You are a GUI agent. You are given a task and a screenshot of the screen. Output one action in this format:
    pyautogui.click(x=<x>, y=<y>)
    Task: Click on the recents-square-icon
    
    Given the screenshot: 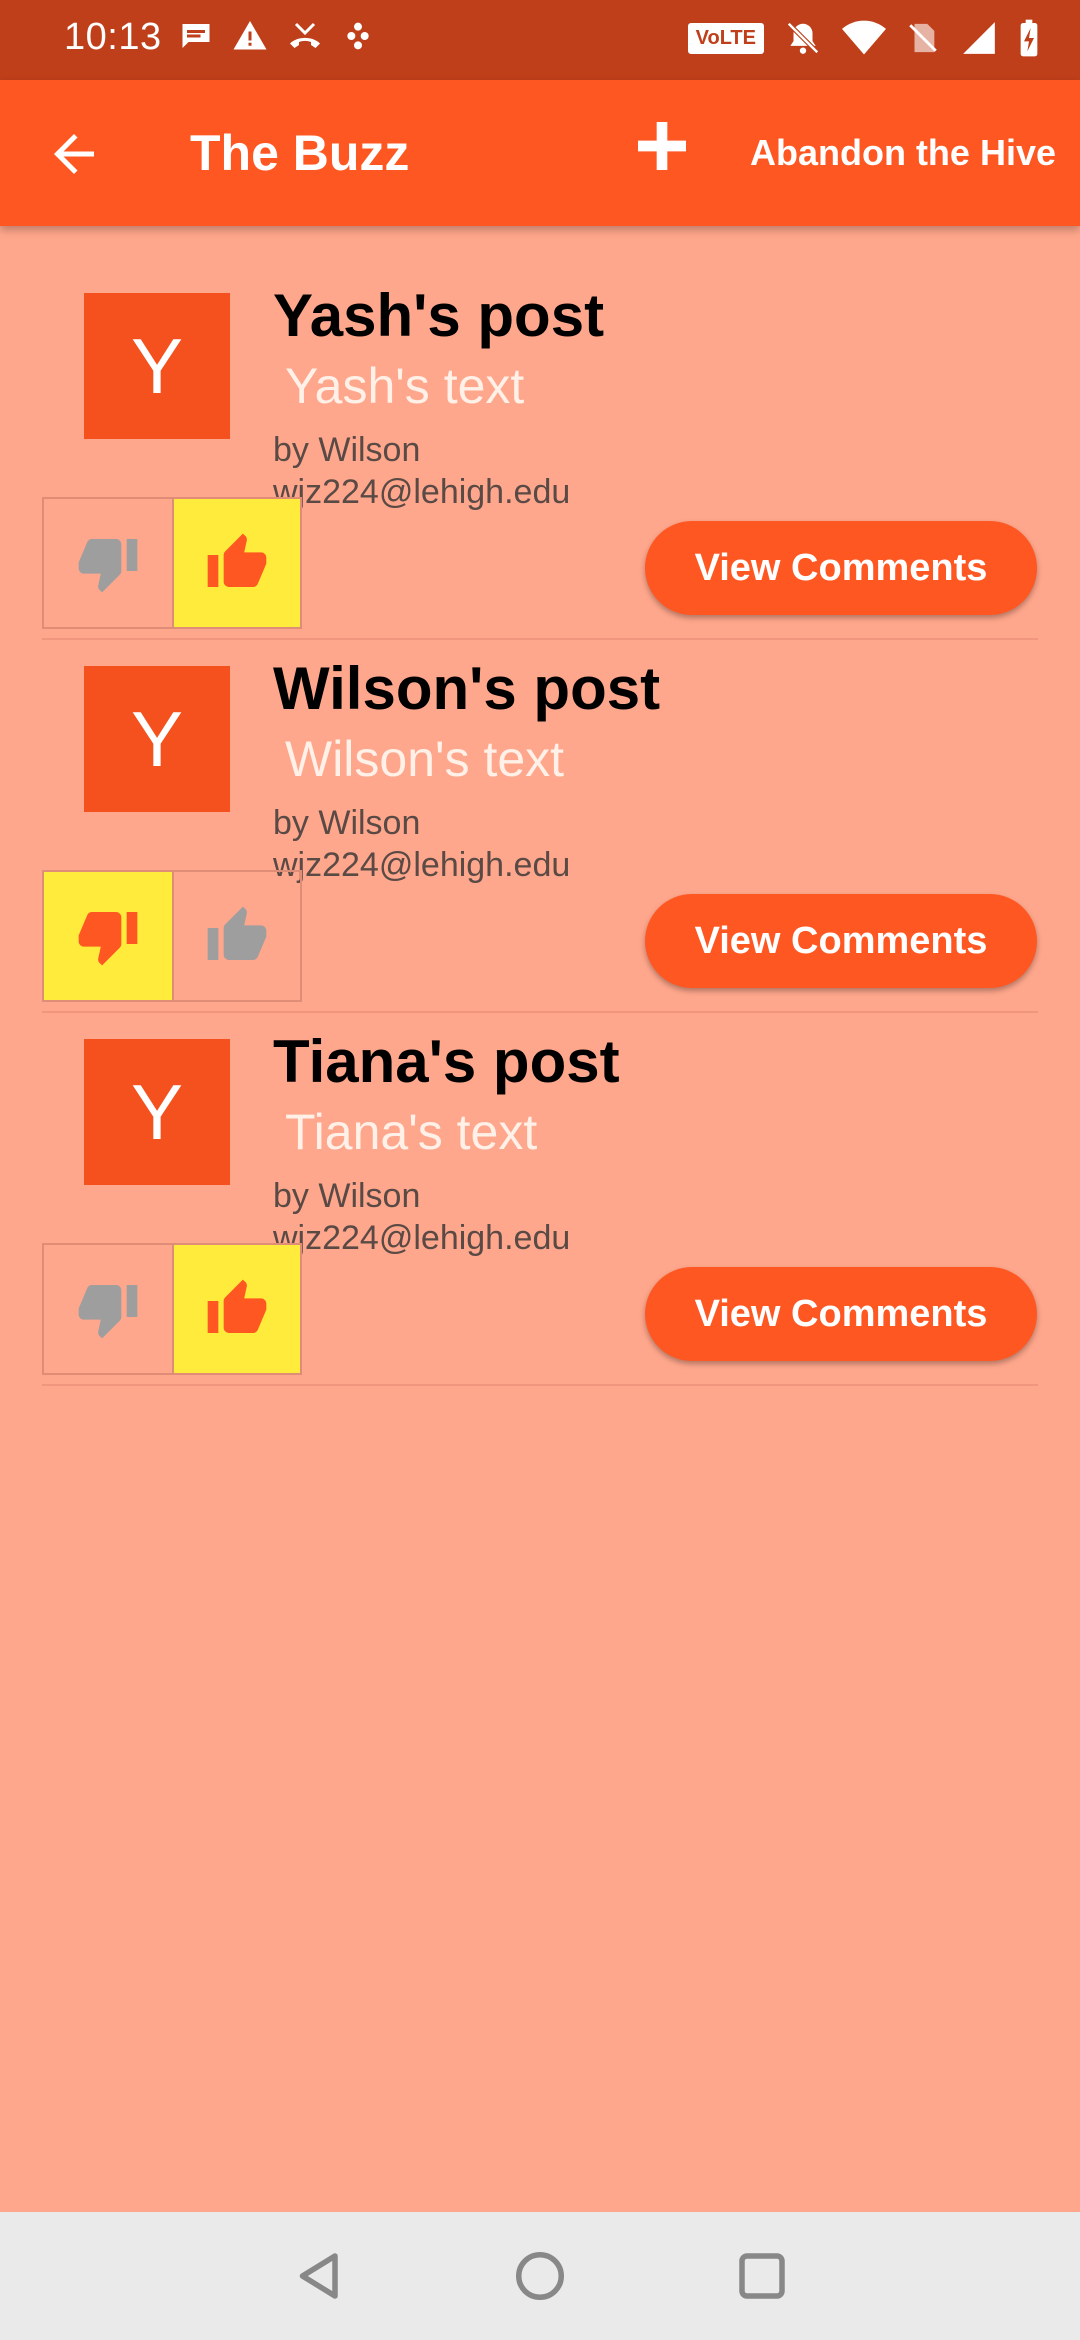 What is the action you would take?
    pyautogui.click(x=762, y=2276)
    